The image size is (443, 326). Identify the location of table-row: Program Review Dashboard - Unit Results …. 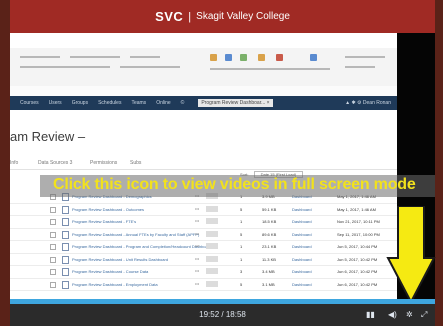
(203, 260).